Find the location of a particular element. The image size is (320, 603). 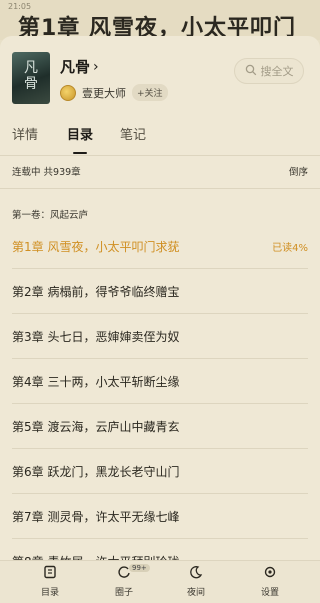

chapter-item: 第4章 三十两，小太平斩断尘缘 is located at coordinates (160, 381).